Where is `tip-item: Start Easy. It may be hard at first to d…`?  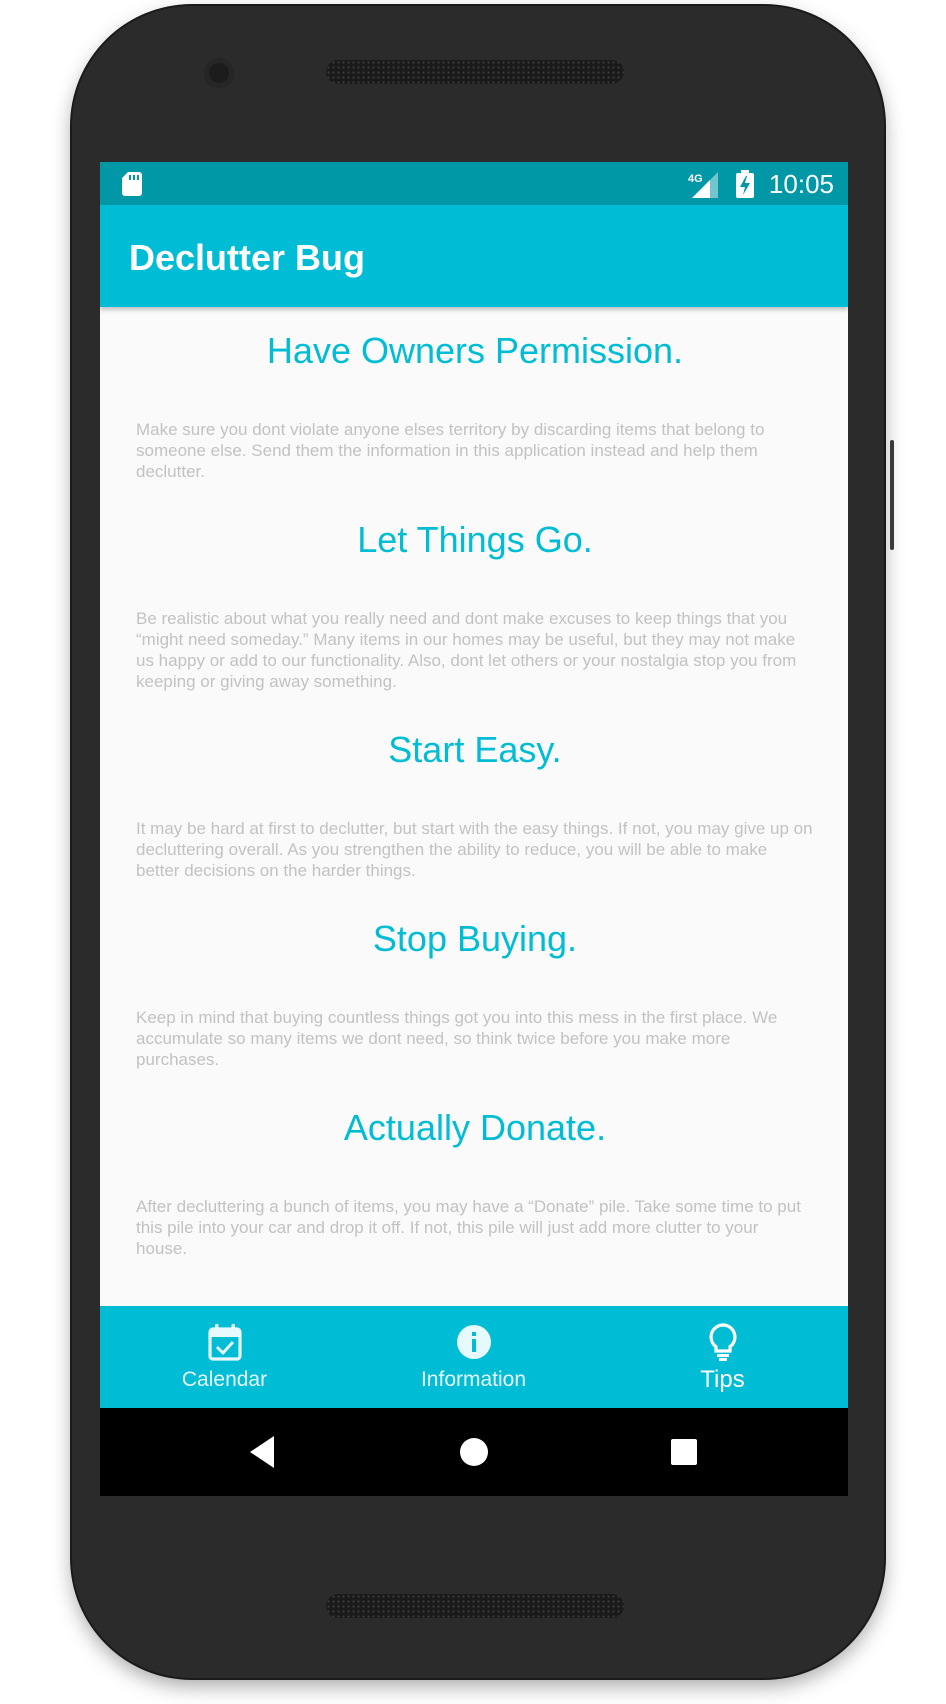 tip-item: Start Easy. It may be hard at first to d… is located at coordinates (475, 804).